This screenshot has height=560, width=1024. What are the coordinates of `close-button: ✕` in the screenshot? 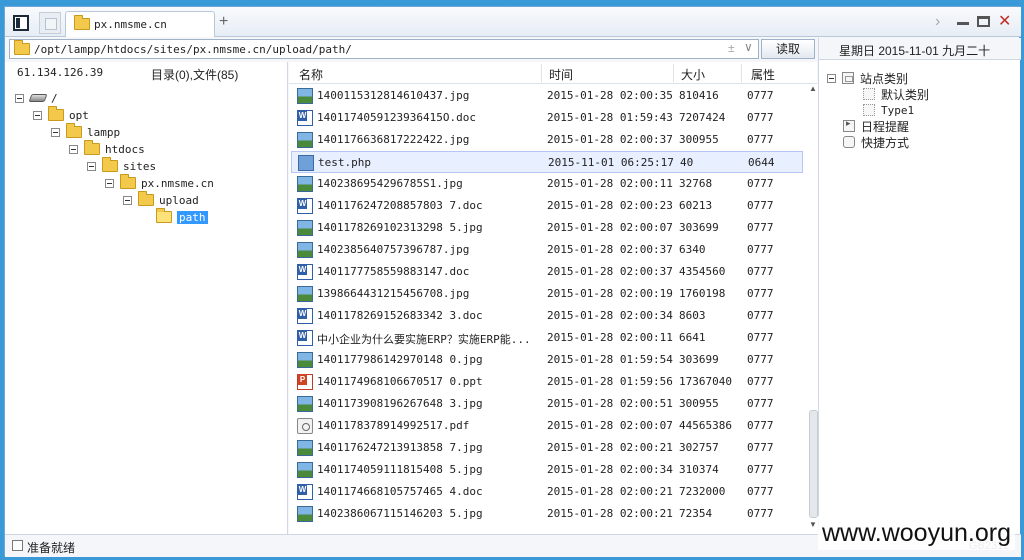 It's located at (1004, 21).